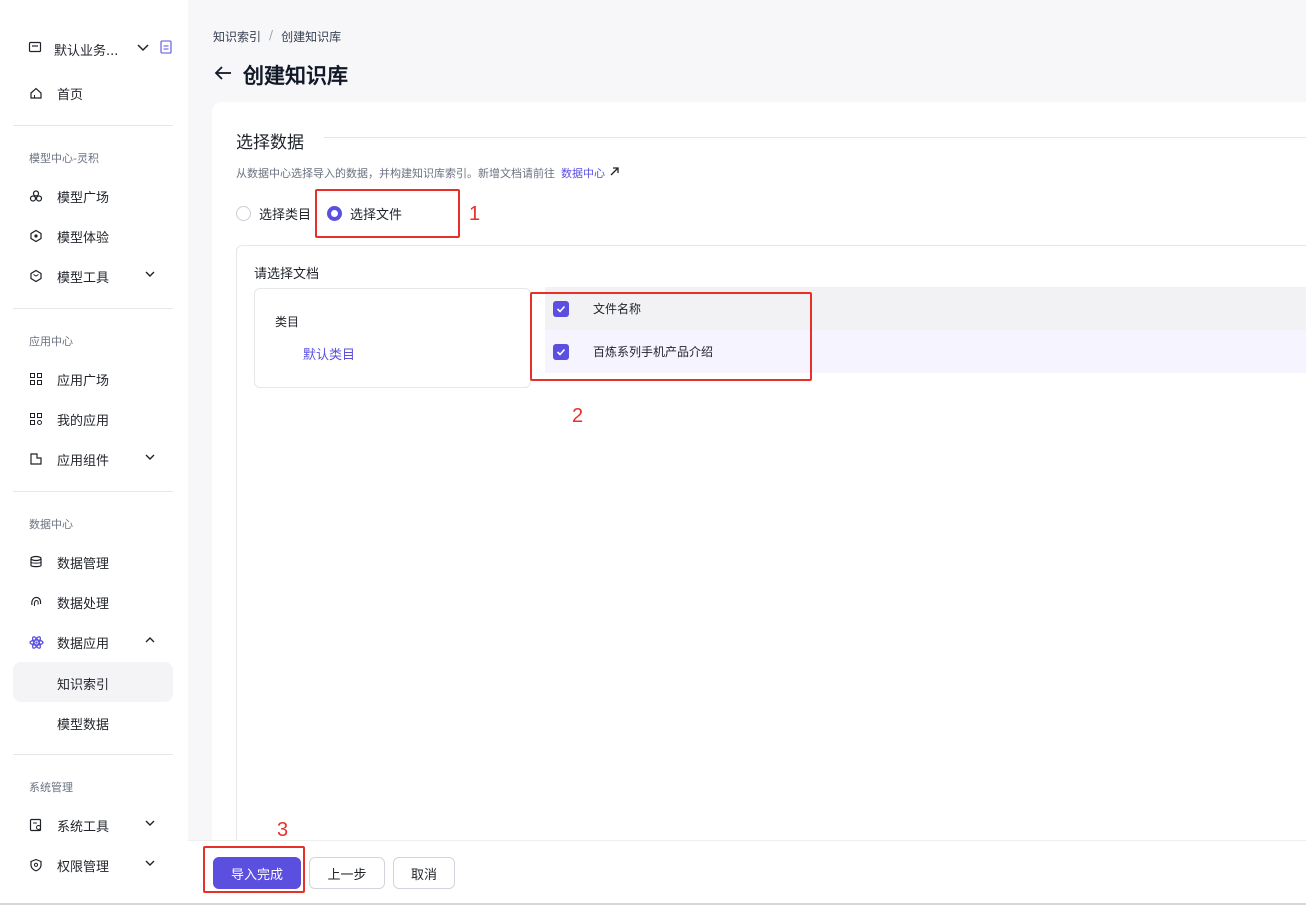 Image resolution: width=1306 pixels, height=905 pixels. What do you see at coordinates (36, 459) in the screenshot?
I see `component-icon` at bounding box center [36, 459].